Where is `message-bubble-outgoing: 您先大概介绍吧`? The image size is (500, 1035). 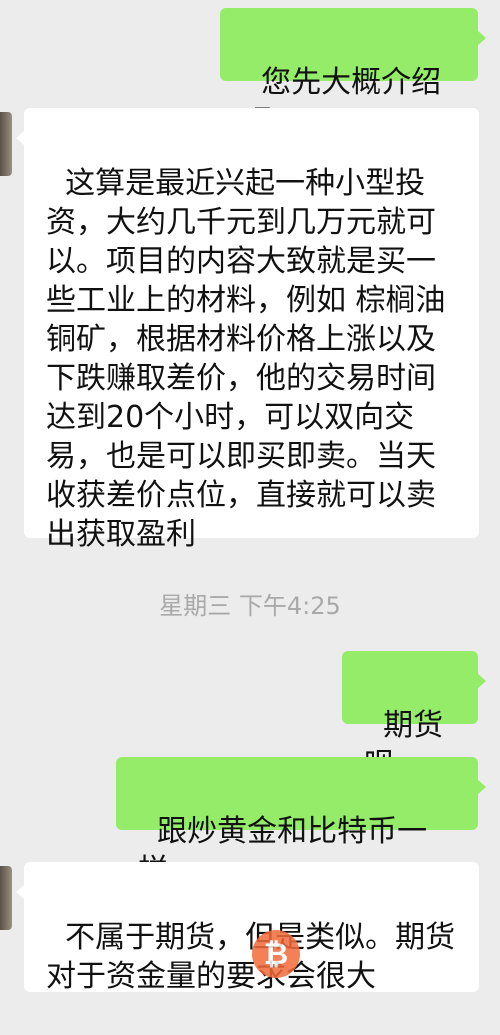
message-bubble-outgoing: 您先大概介绍吧 is located at coordinates (353, 73).